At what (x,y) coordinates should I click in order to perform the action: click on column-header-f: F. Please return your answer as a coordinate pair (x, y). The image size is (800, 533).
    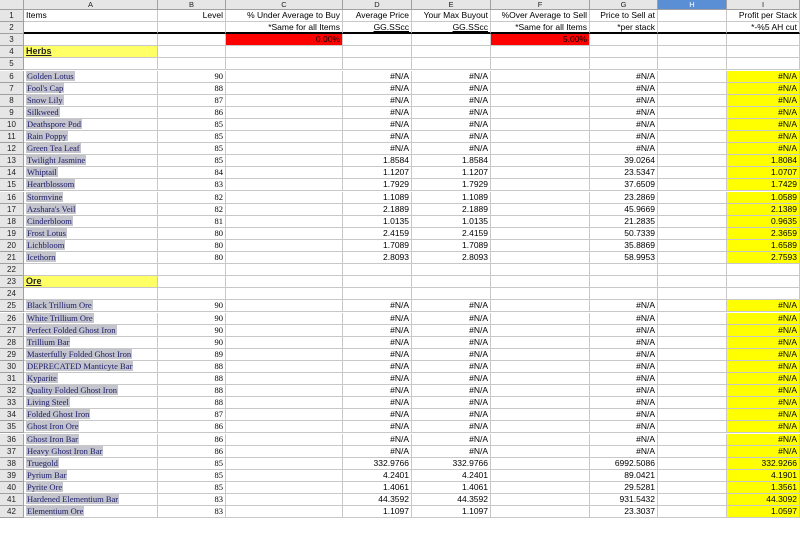
    Looking at the image, I should click on (540, 5).